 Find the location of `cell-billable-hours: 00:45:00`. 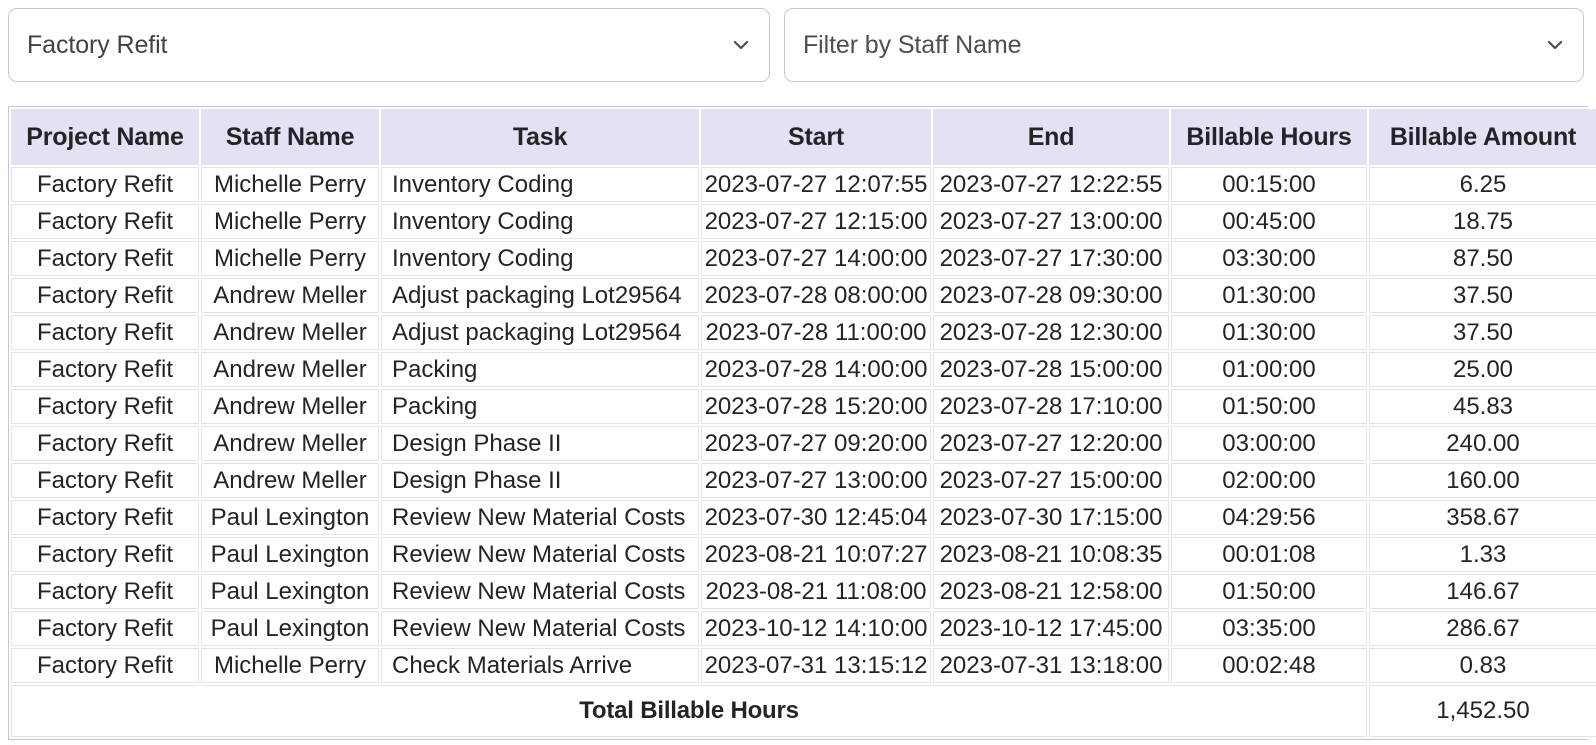

cell-billable-hours: 00:45:00 is located at coordinates (1269, 221).